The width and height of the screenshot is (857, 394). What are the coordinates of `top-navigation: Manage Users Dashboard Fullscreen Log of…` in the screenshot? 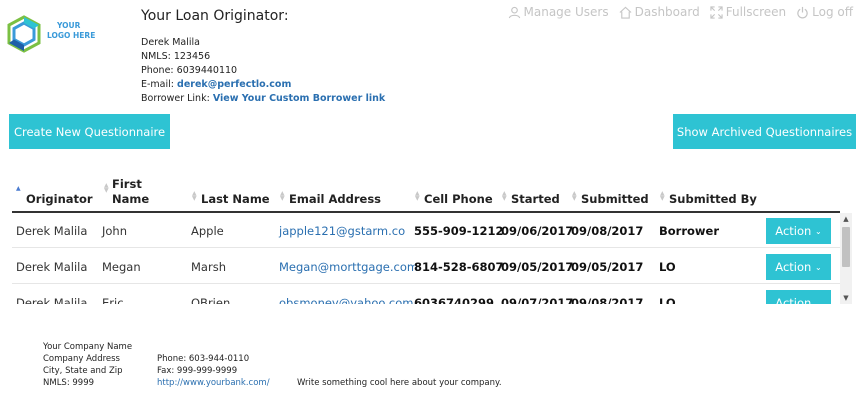 It's located at (680, 12).